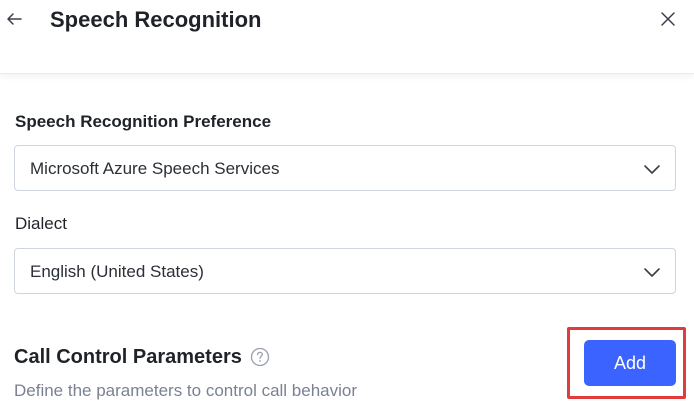 This screenshot has width=694, height=415. I want to click on arrow-left-icon, so click(14, 19).